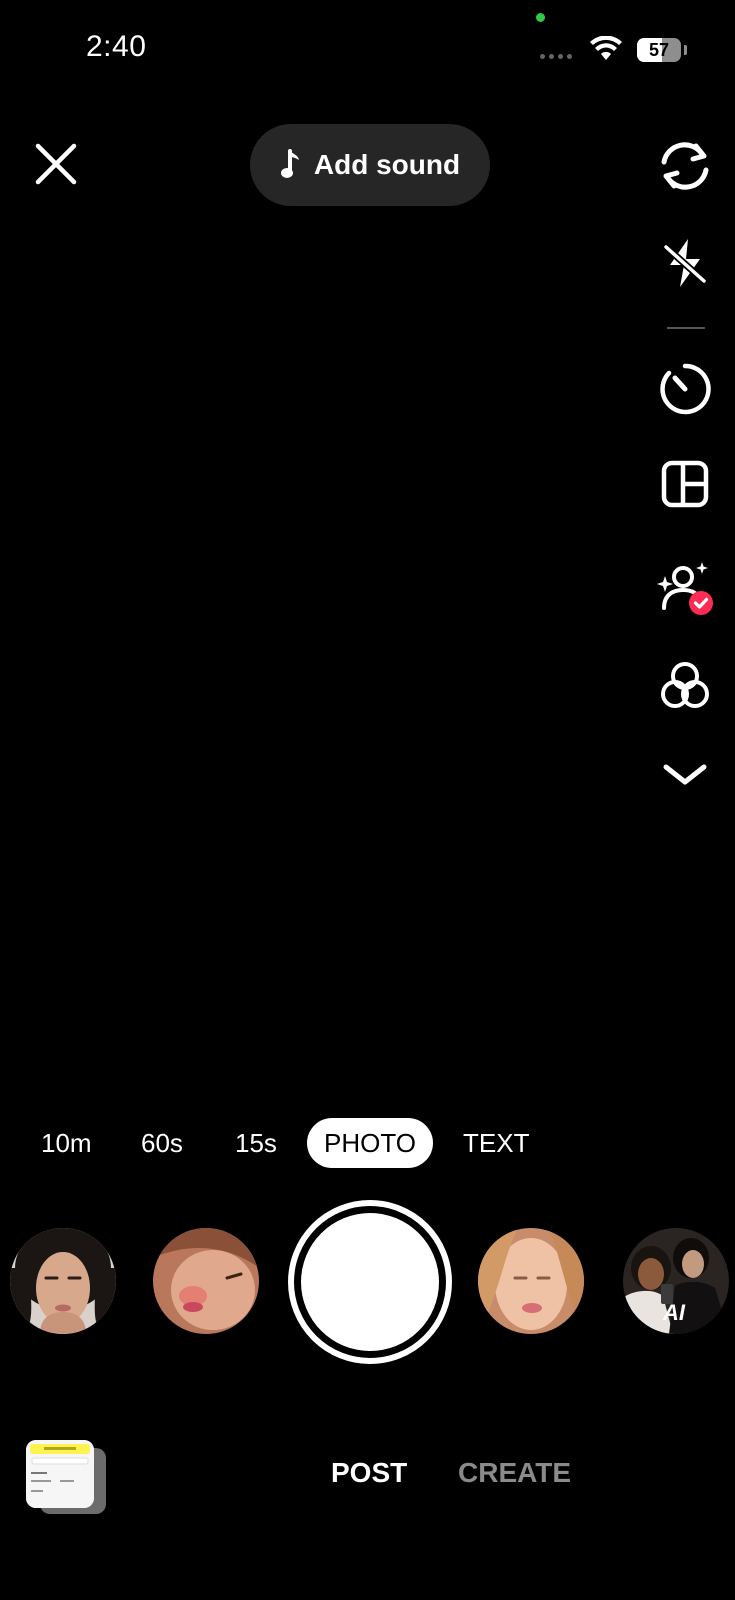  I want to click on layout-icon, so click(685, 484).